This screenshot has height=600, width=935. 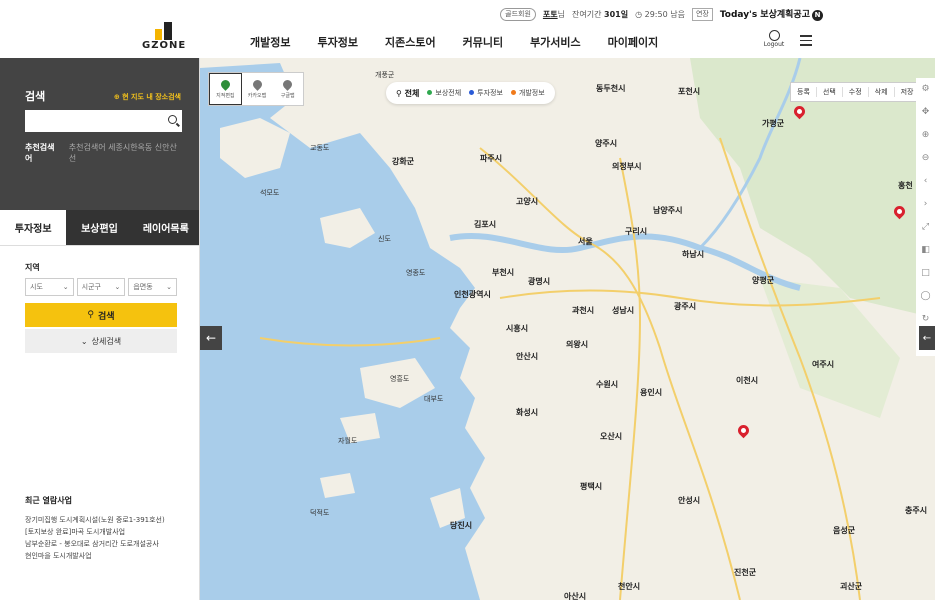 What do you see at coordinates (110, 556) in the screenshot?
I see `recent-item: 현인마을 도시개발사업` at bounding box center [110, 556].